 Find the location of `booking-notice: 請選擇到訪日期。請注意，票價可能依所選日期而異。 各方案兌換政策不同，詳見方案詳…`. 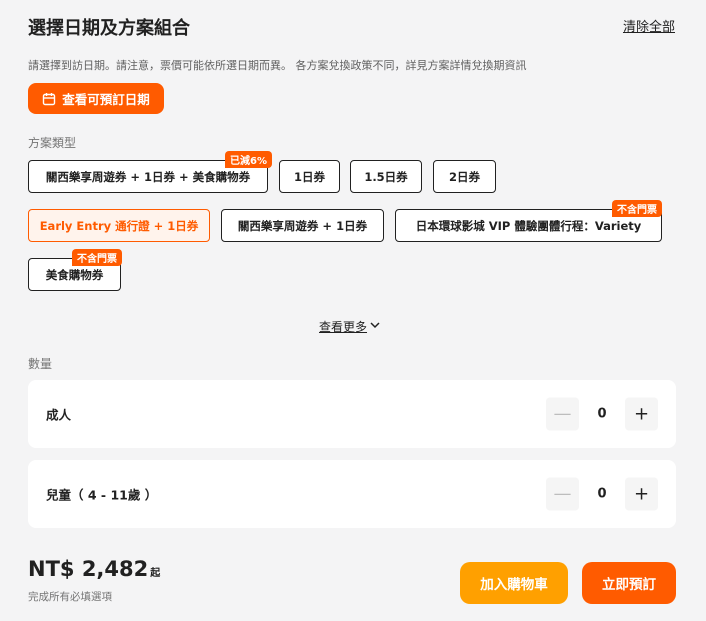

booking-notice: 請選擇到訪日期。請注意，票價可能依所選日期而異。 各方案兌換政策不同，詳見方案詳… is located at coordinates (277, 65).